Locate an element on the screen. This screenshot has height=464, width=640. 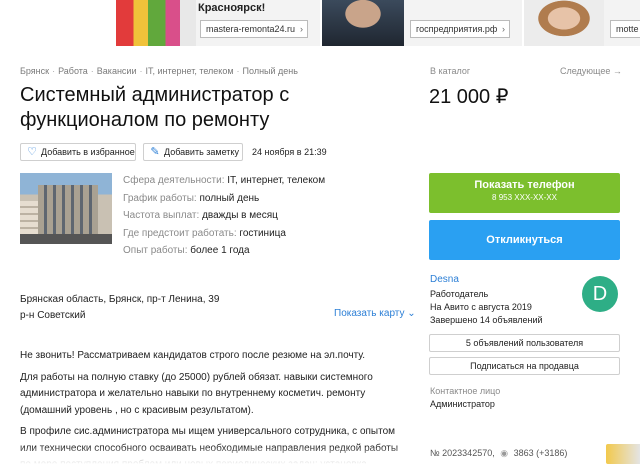
ad-stats: № 2023342570, ◉ 3863 (+3186) is located at coordinates (498, 453).